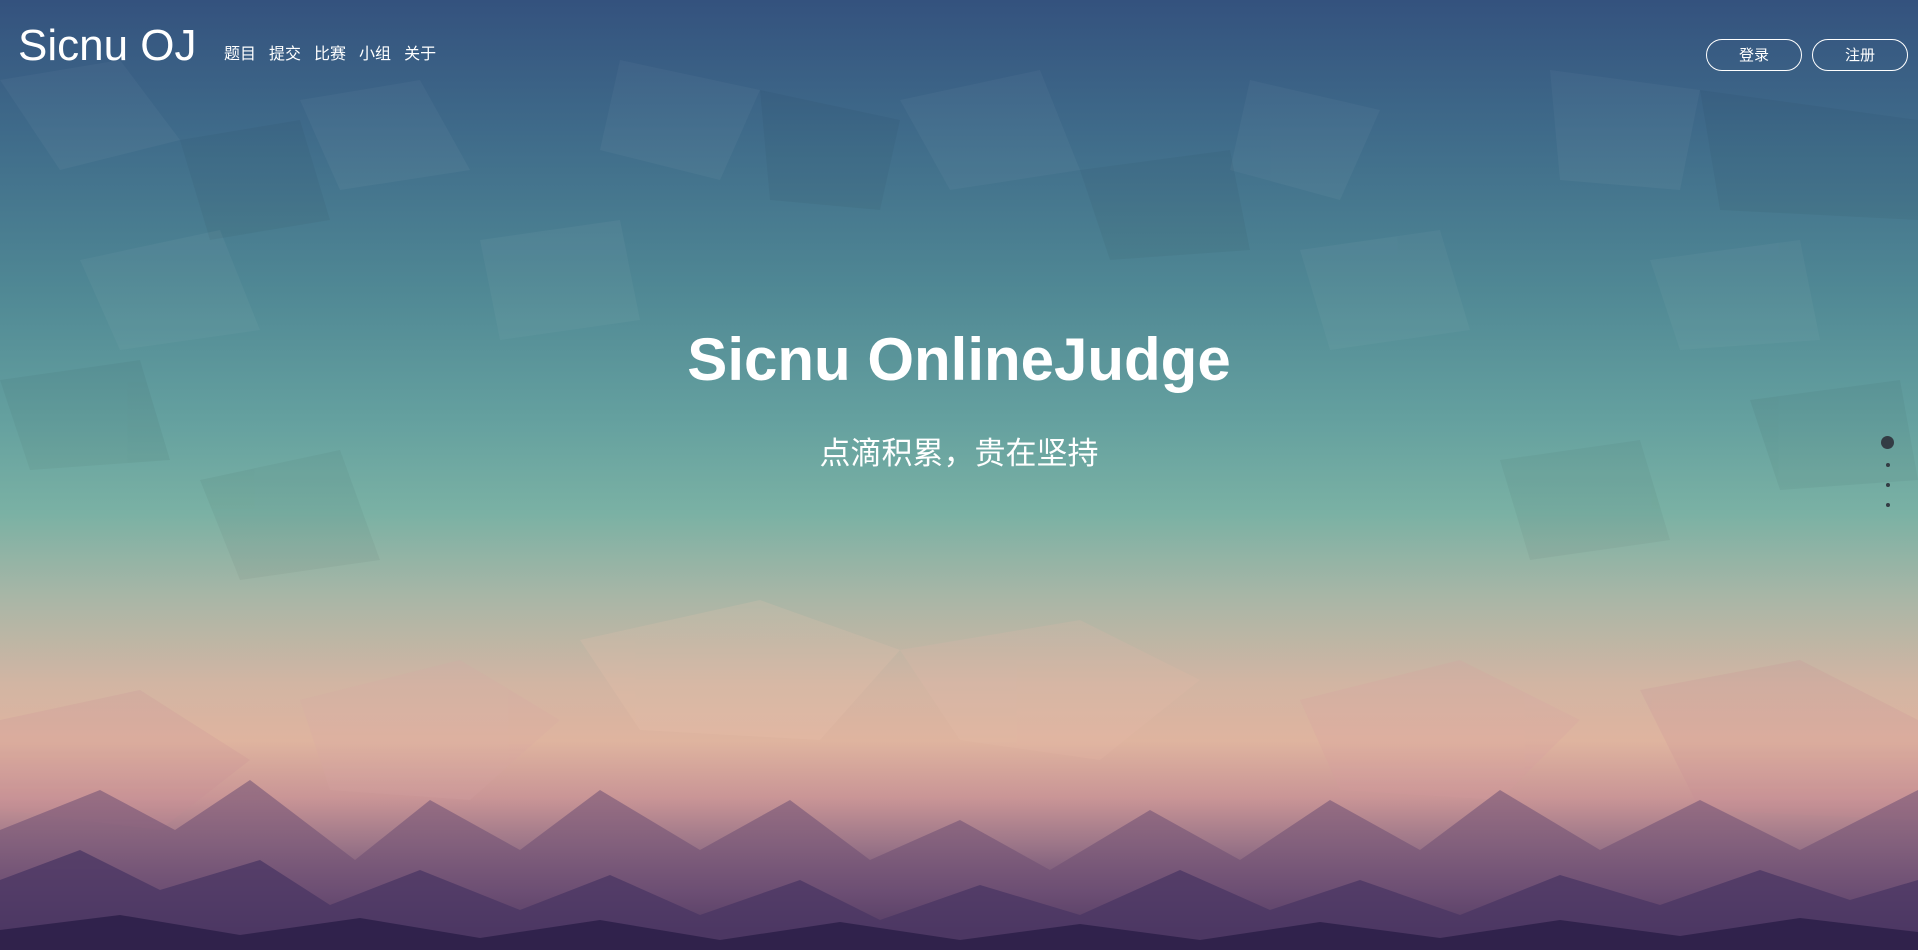 The height and width of the screenshot is (950, 1918). Describe the element at coordinates (107, 46) in the screenshot. I see `site-logo: Sicnu OJ` at that location.